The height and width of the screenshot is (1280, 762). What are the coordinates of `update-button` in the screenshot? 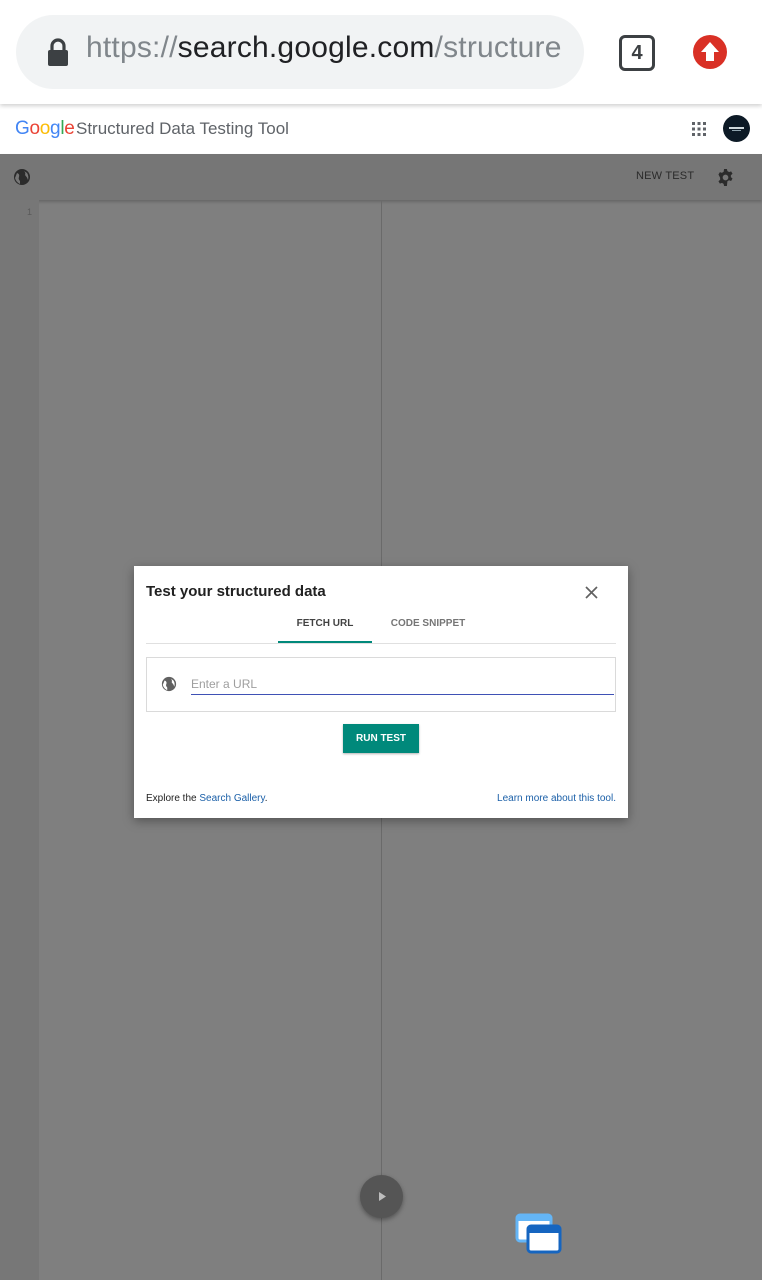 It's located at (710, 52).